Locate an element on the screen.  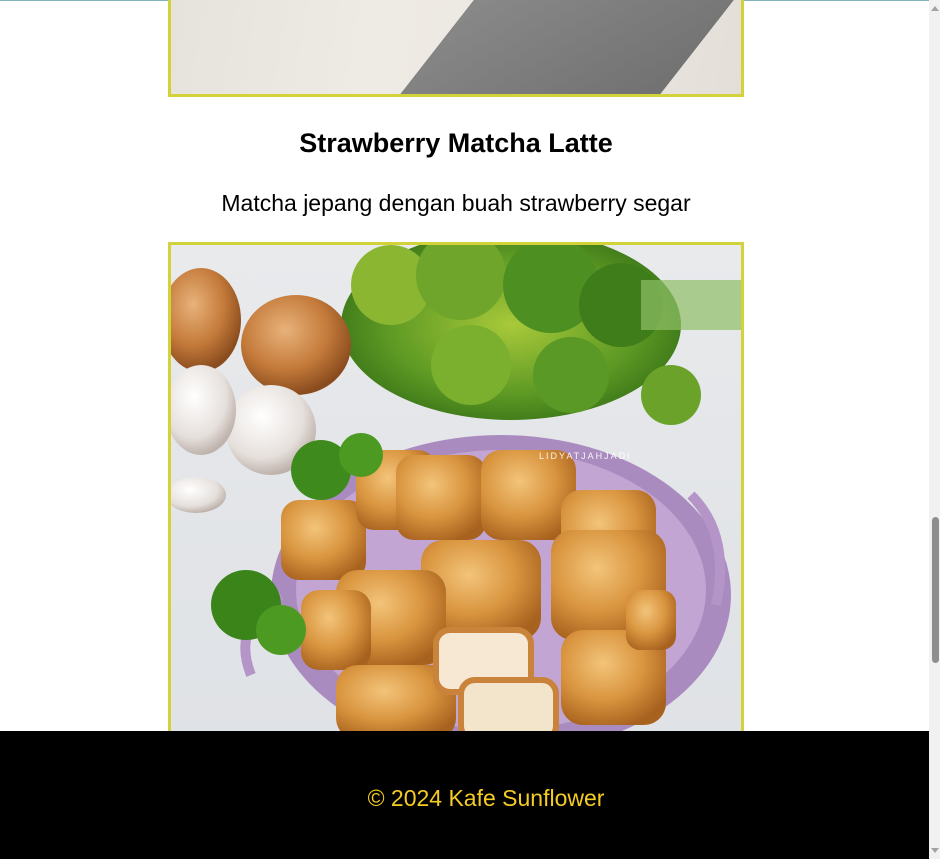
photo-shadow is located at coordinates (545, 47).